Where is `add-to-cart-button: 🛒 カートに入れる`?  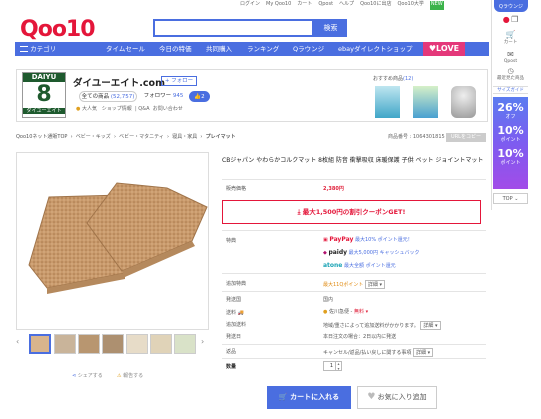
add-to-cart-button: 🛒 カートに入れる is located at coordinates (309, 397).